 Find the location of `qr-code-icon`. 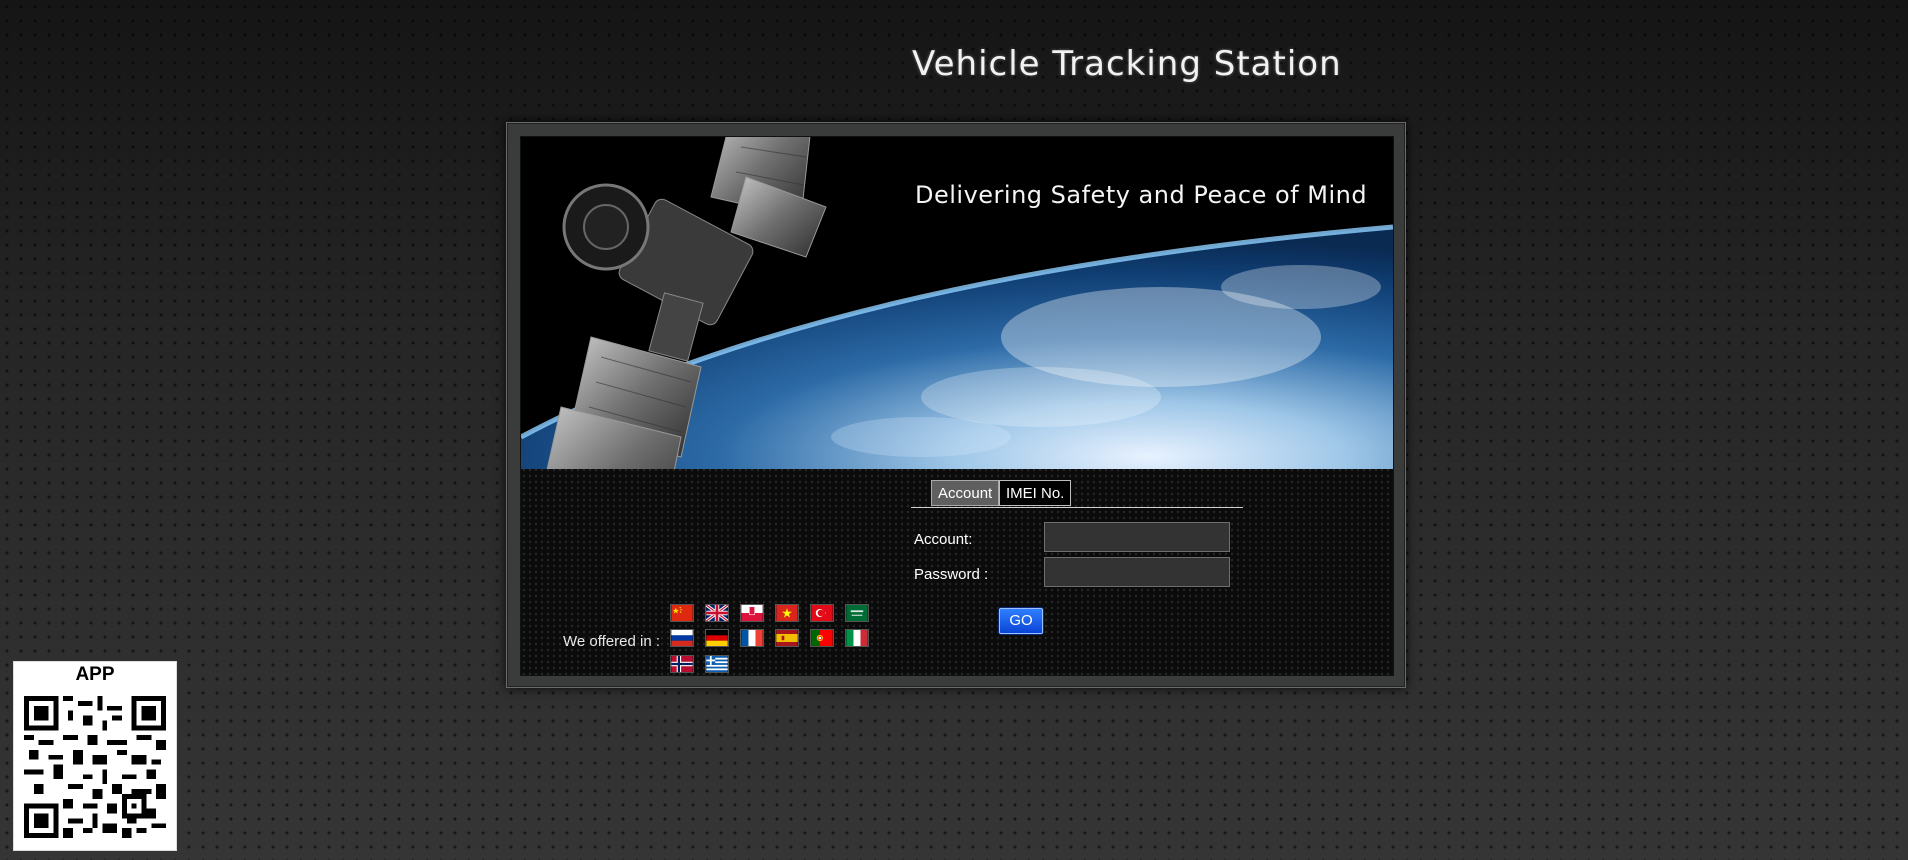

qr-code-icon is located at coordinates (95, 767).